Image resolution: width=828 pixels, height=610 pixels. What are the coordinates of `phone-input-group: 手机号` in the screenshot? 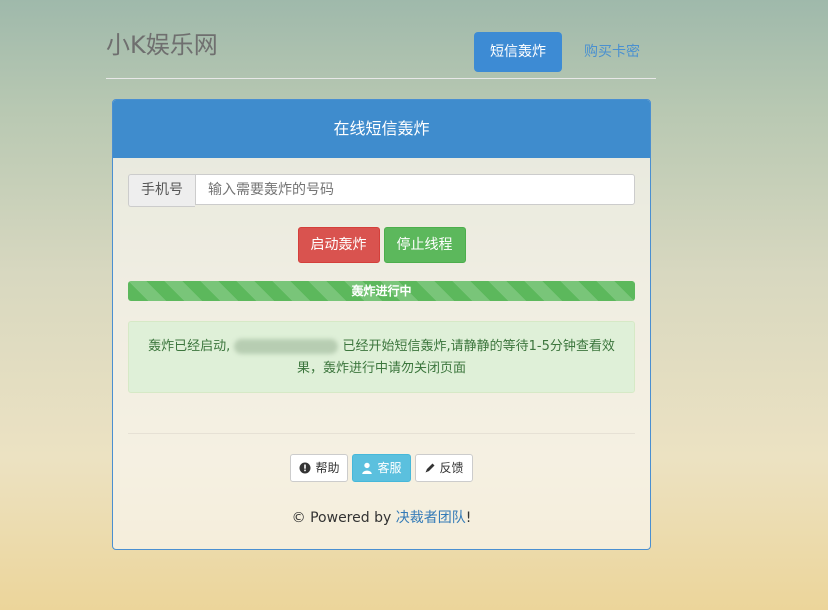 It's located at (381, 190).